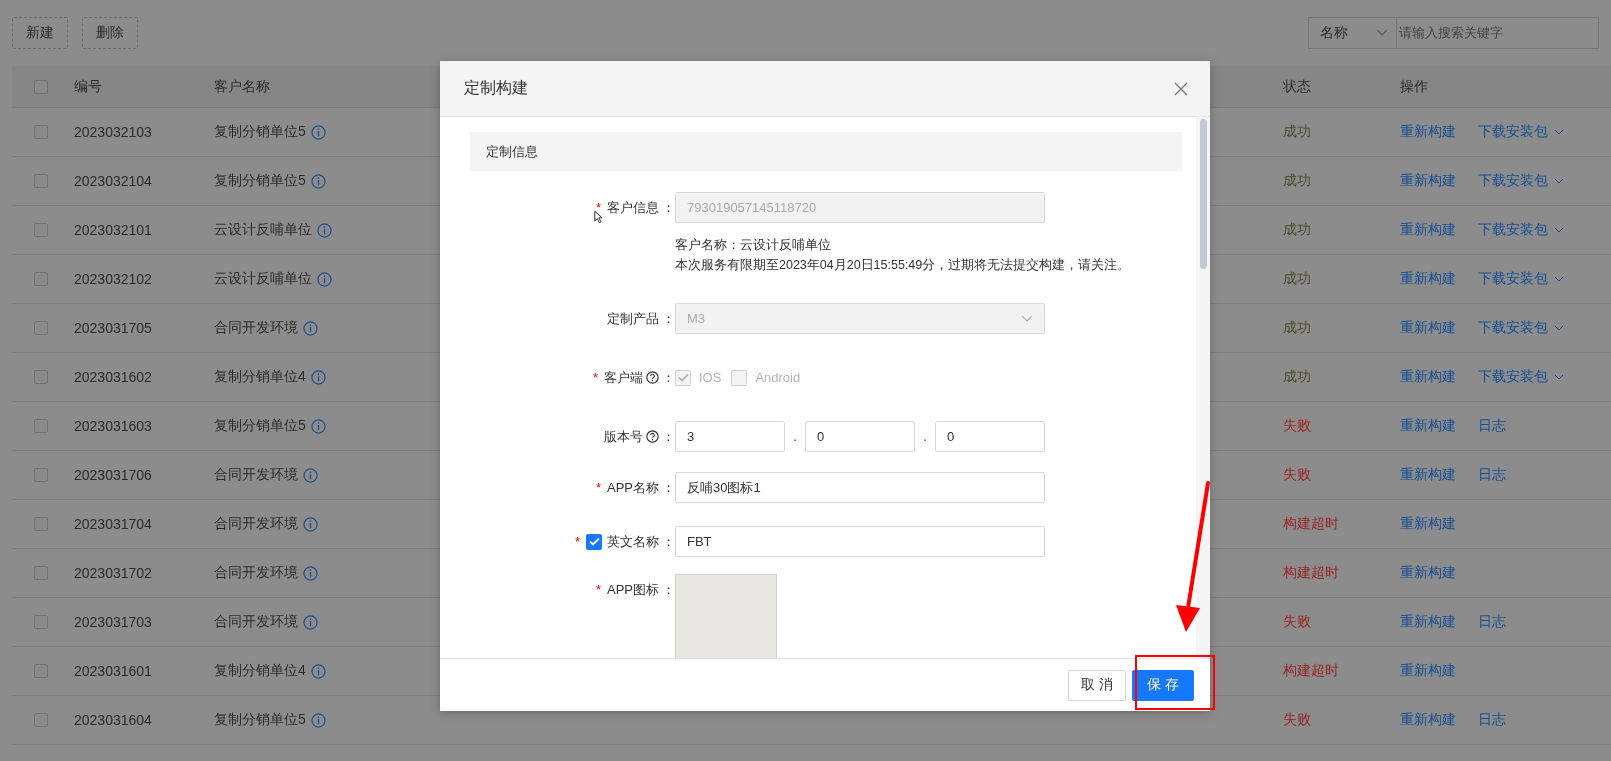 Image resolution: width=1611 pixels, height=761 pixels. I want to click on table-cell: 2023031602, so click(113, 377).